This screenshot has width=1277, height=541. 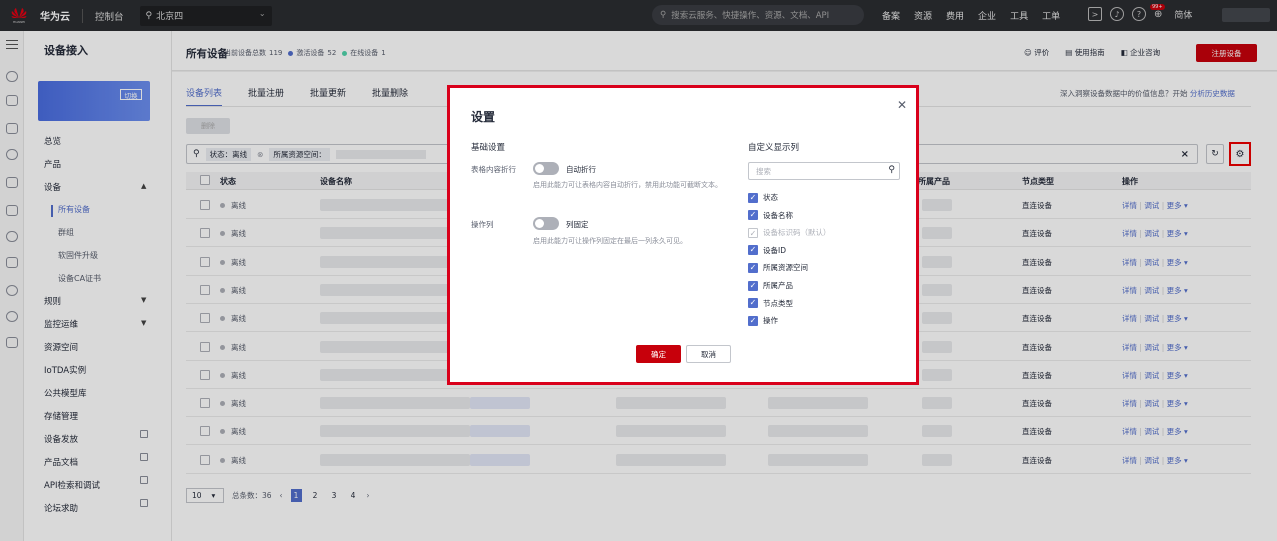 I want to click on column-option: ✓ 所属产品, so click(x=770, y=285).